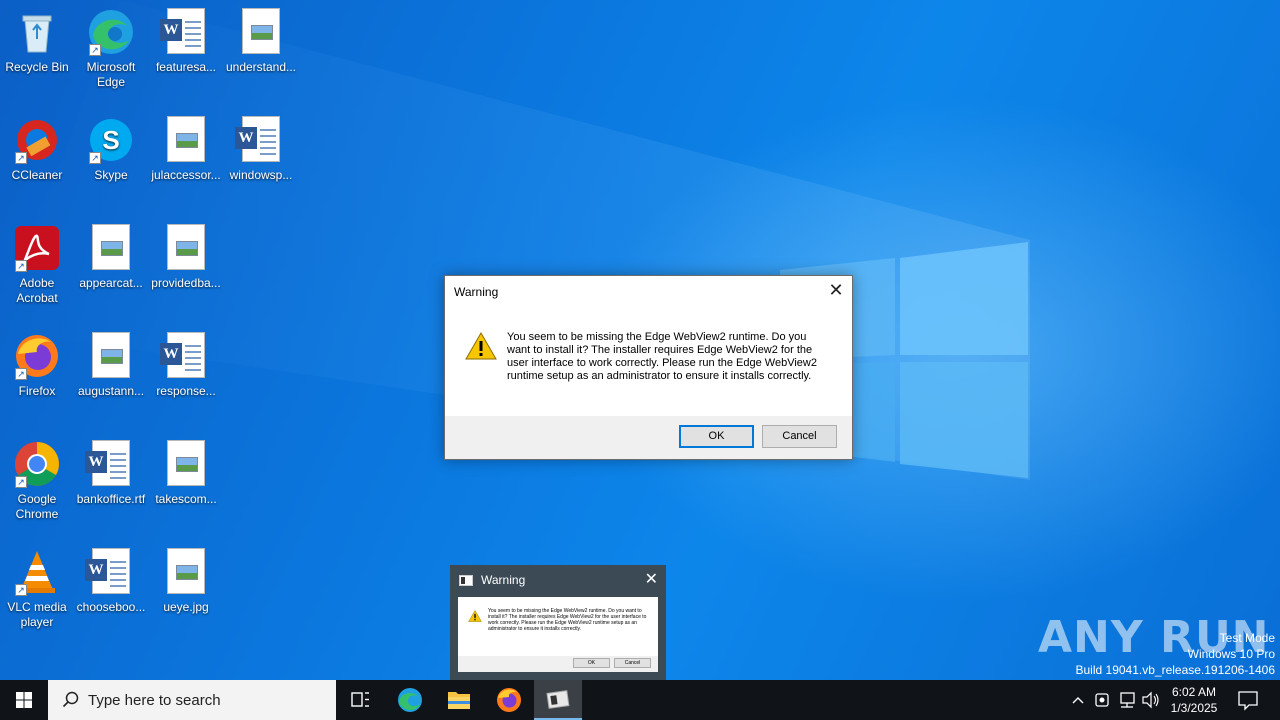  I want to click on taskbar-edge-button, so click(410, 700).